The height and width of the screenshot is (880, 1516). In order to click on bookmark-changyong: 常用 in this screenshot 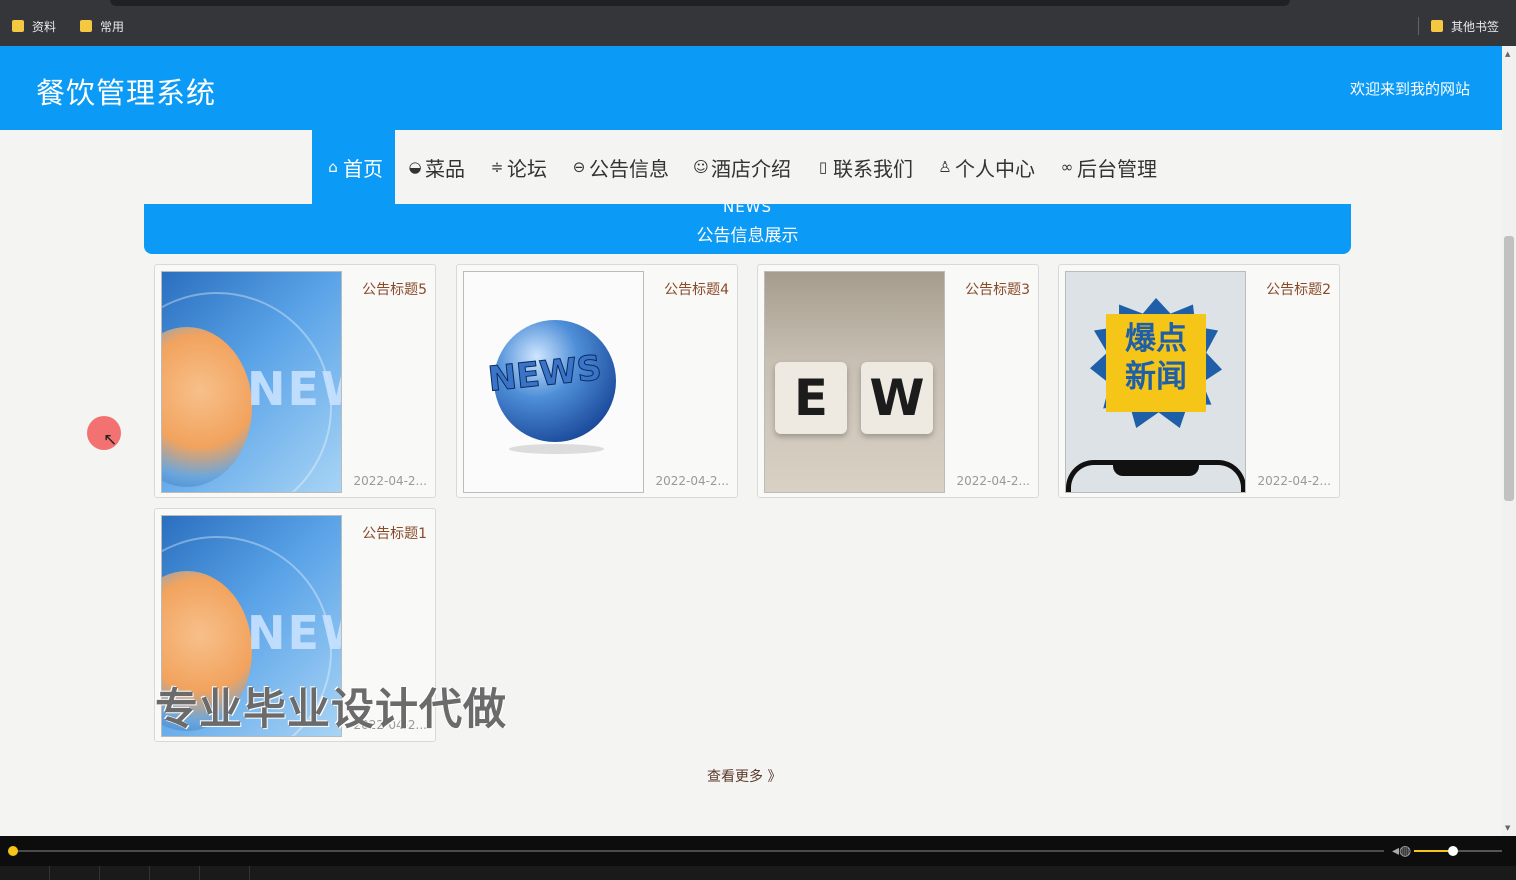, I will do `click(102, 26)`.